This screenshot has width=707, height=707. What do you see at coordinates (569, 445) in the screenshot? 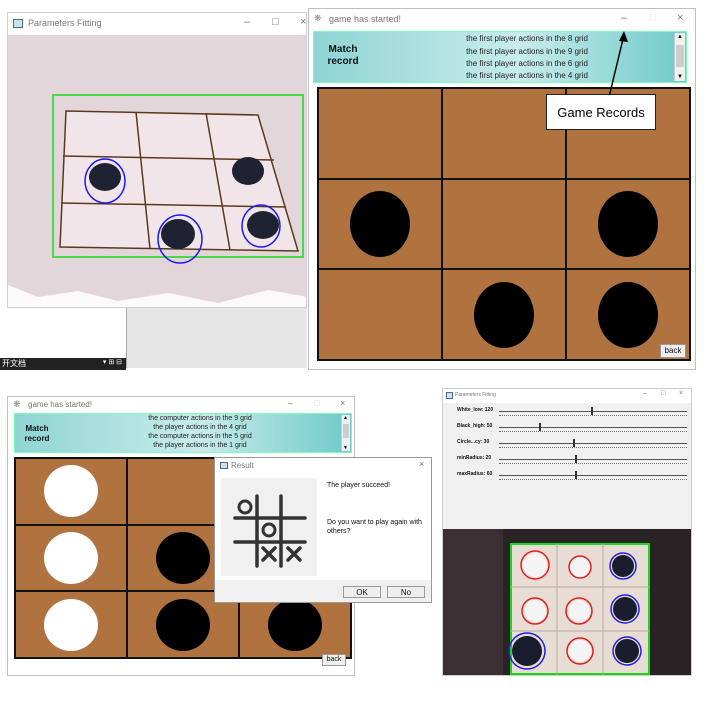
I see `slider-circle-accuracy: Circle...cy: 30` at bounding box center [569, 445].